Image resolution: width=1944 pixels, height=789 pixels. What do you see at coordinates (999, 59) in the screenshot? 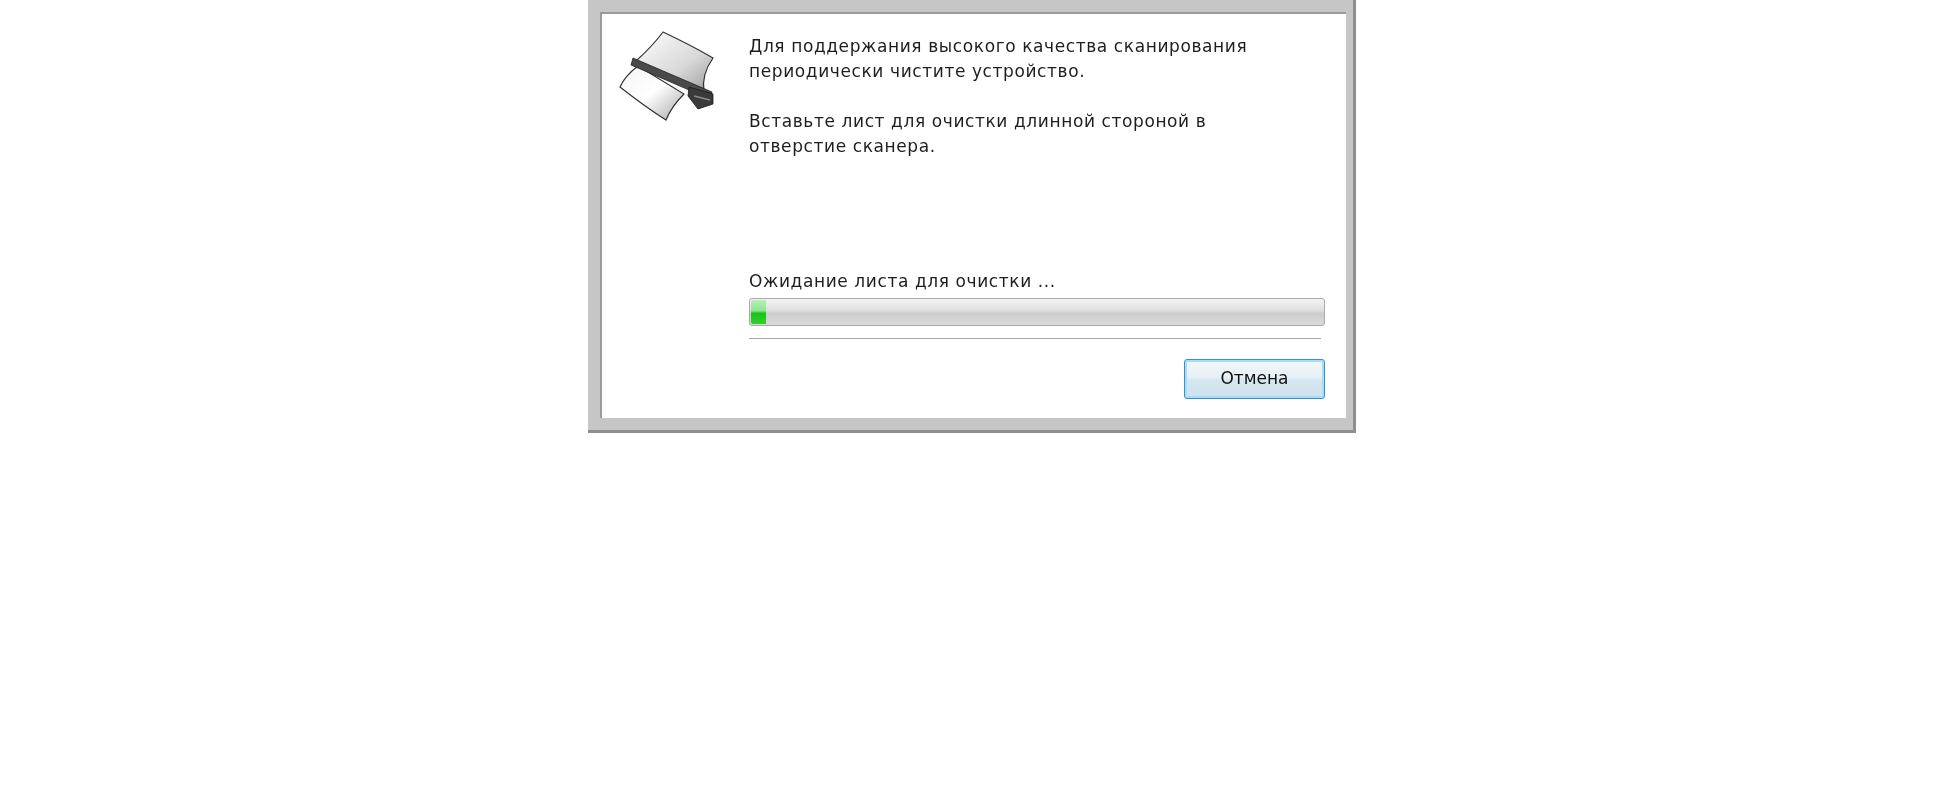
I see `message-text: Для поддержания высокого качества сканирования периодически чистите устройство.` at bounding box center [999, 59].